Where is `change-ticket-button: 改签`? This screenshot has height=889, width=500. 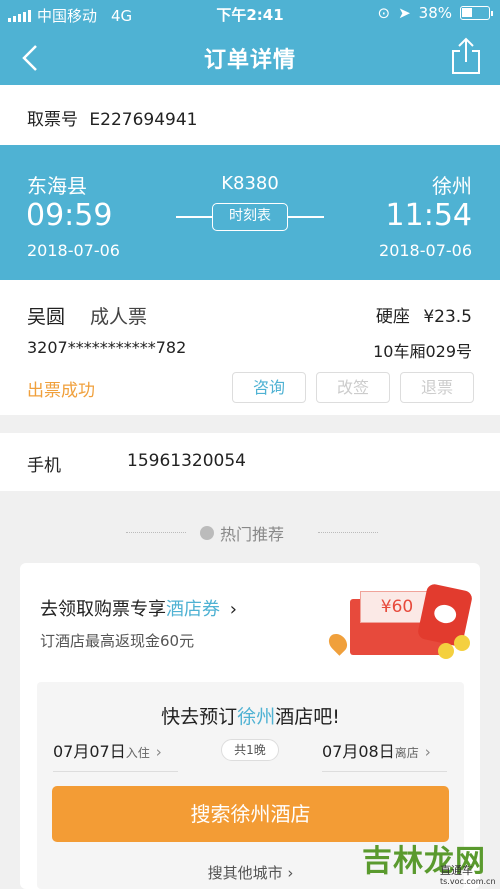 change-ticket-button: 改签 is located at coordinates (353, 387).